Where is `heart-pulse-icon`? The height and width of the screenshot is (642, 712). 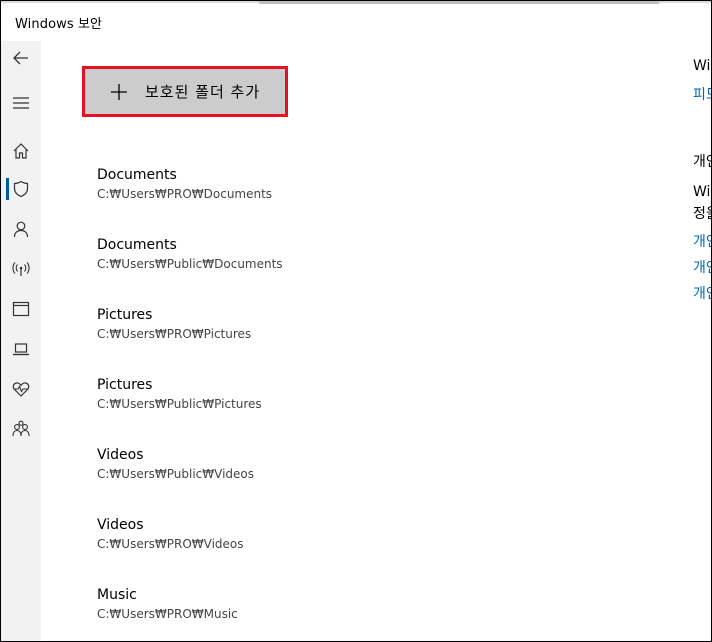
heart-pulse-icon is located at coordinates (21, 389).